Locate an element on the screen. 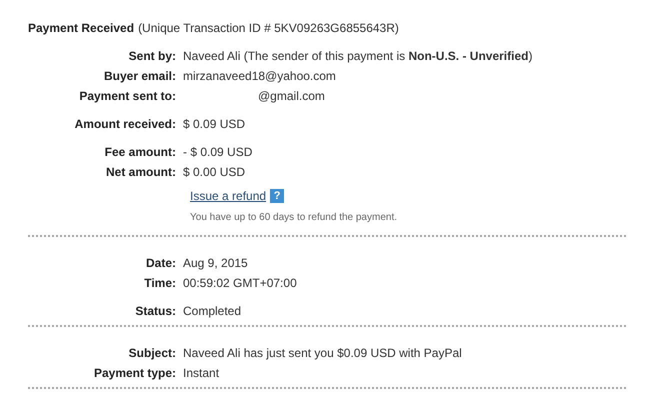  field-label: Time: is located at coordinates (160, 283).